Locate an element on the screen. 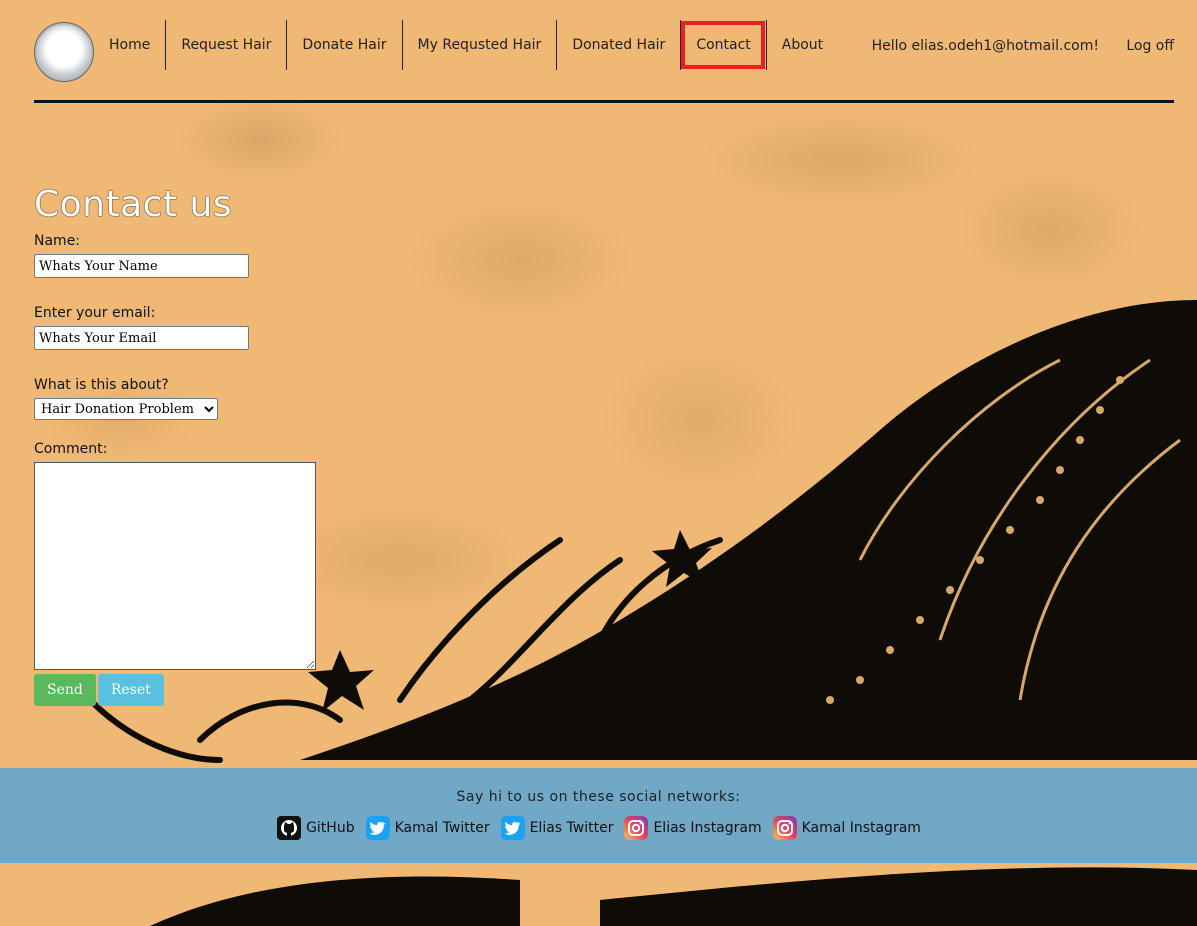 The height and width of the screenshot is (926, 1197). social-link-label: Kamal Instagram is located at coordinates (861, 828).